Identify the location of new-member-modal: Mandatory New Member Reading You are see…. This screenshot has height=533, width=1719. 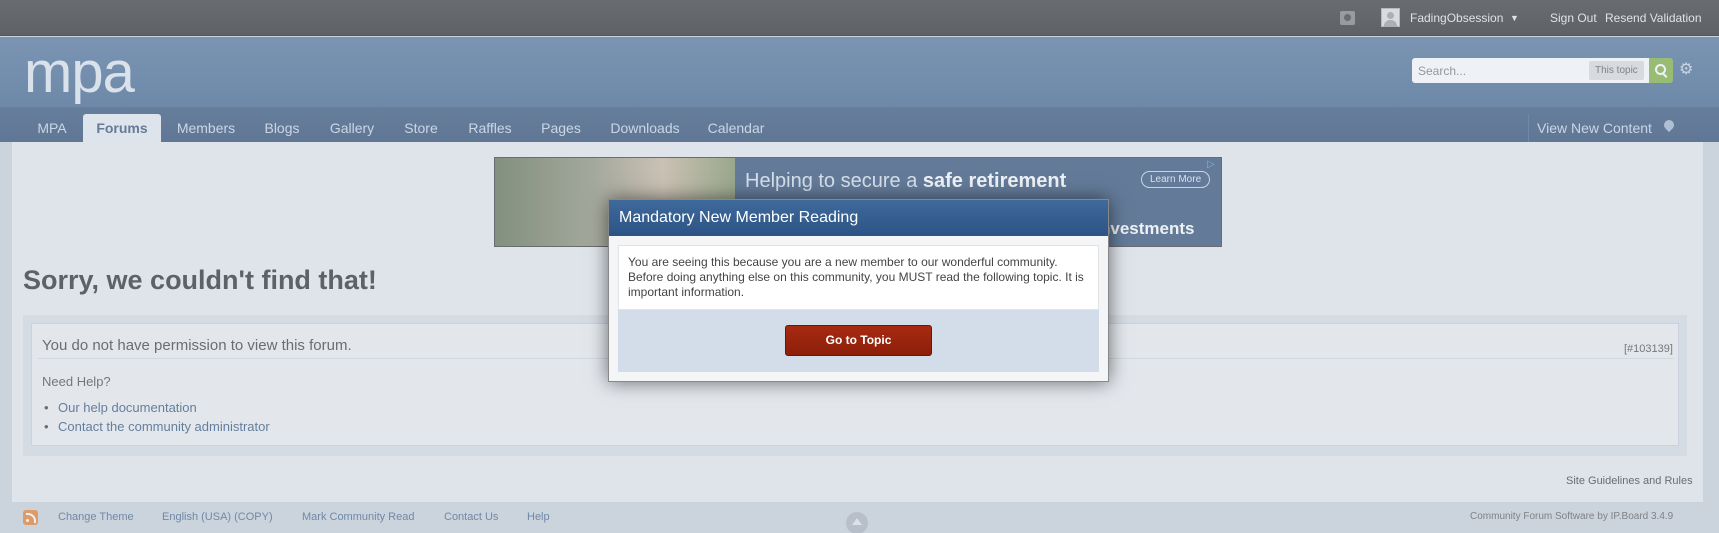
(858, 290).